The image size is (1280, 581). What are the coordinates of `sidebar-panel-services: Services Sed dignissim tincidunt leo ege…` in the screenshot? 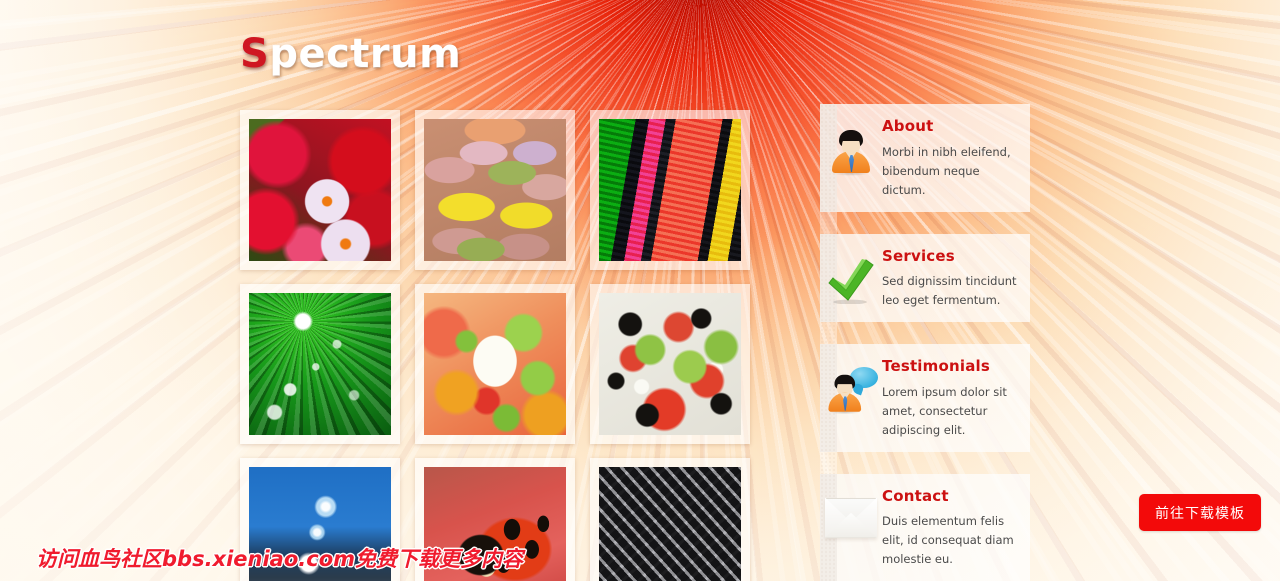 It's located at (925, 277).